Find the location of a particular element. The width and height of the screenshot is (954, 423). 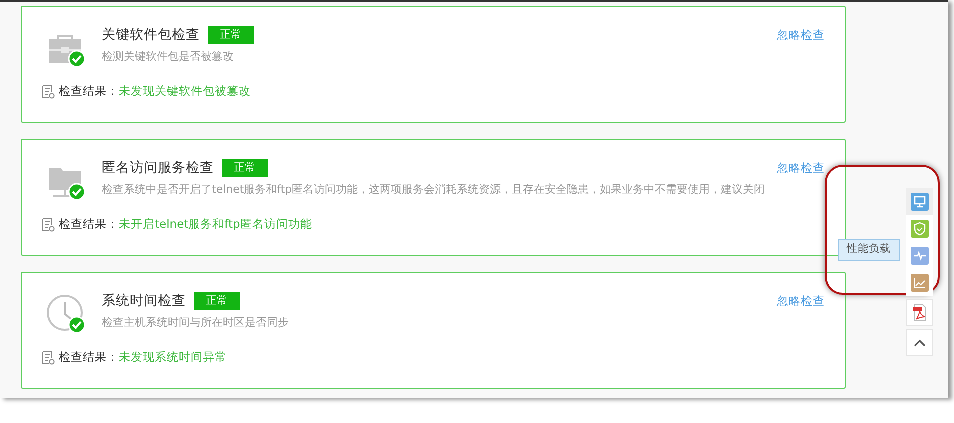

result-text: 未发现关键软件包被篡改 is located at coordinates (185, 91).